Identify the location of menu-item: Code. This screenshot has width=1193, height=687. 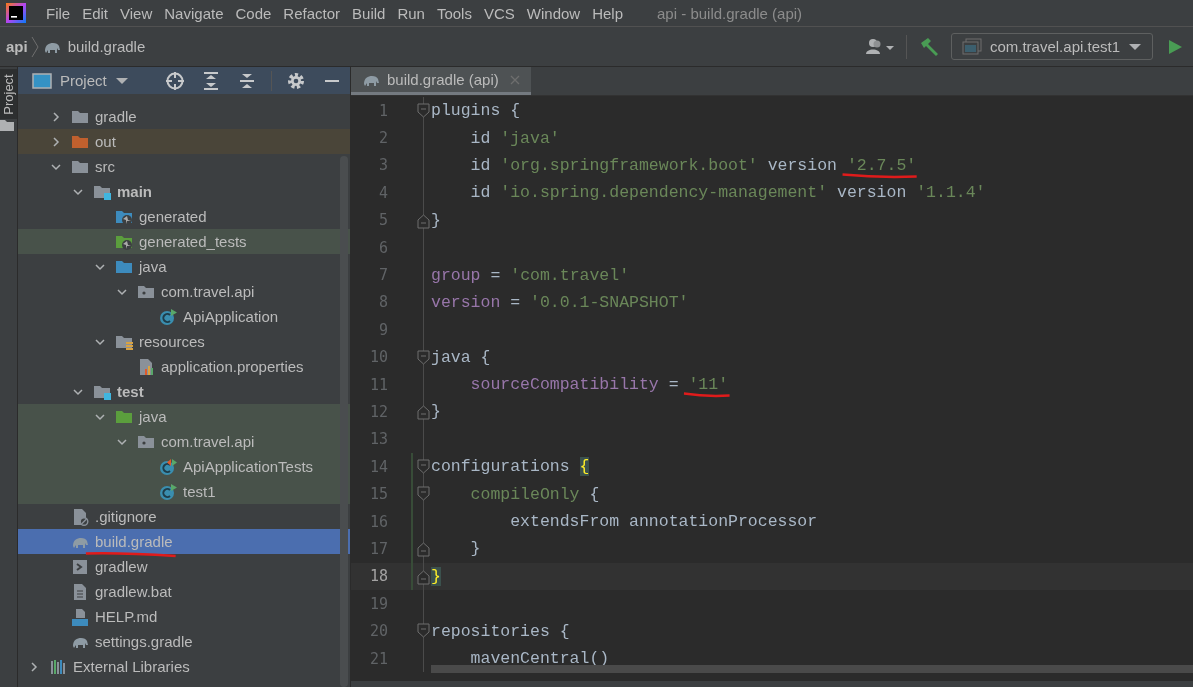
(253, 13).